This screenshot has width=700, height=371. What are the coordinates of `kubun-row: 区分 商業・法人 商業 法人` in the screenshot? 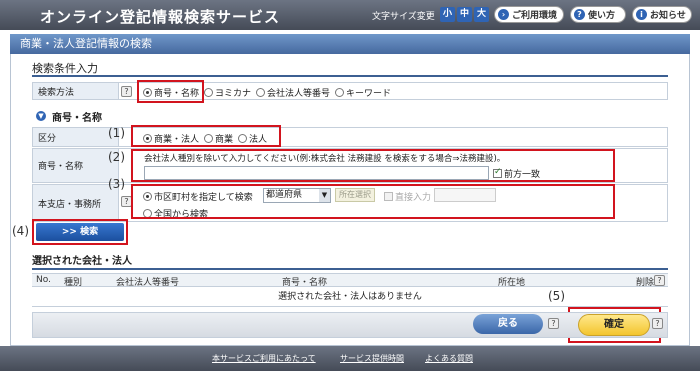 It's located at (350, 137).